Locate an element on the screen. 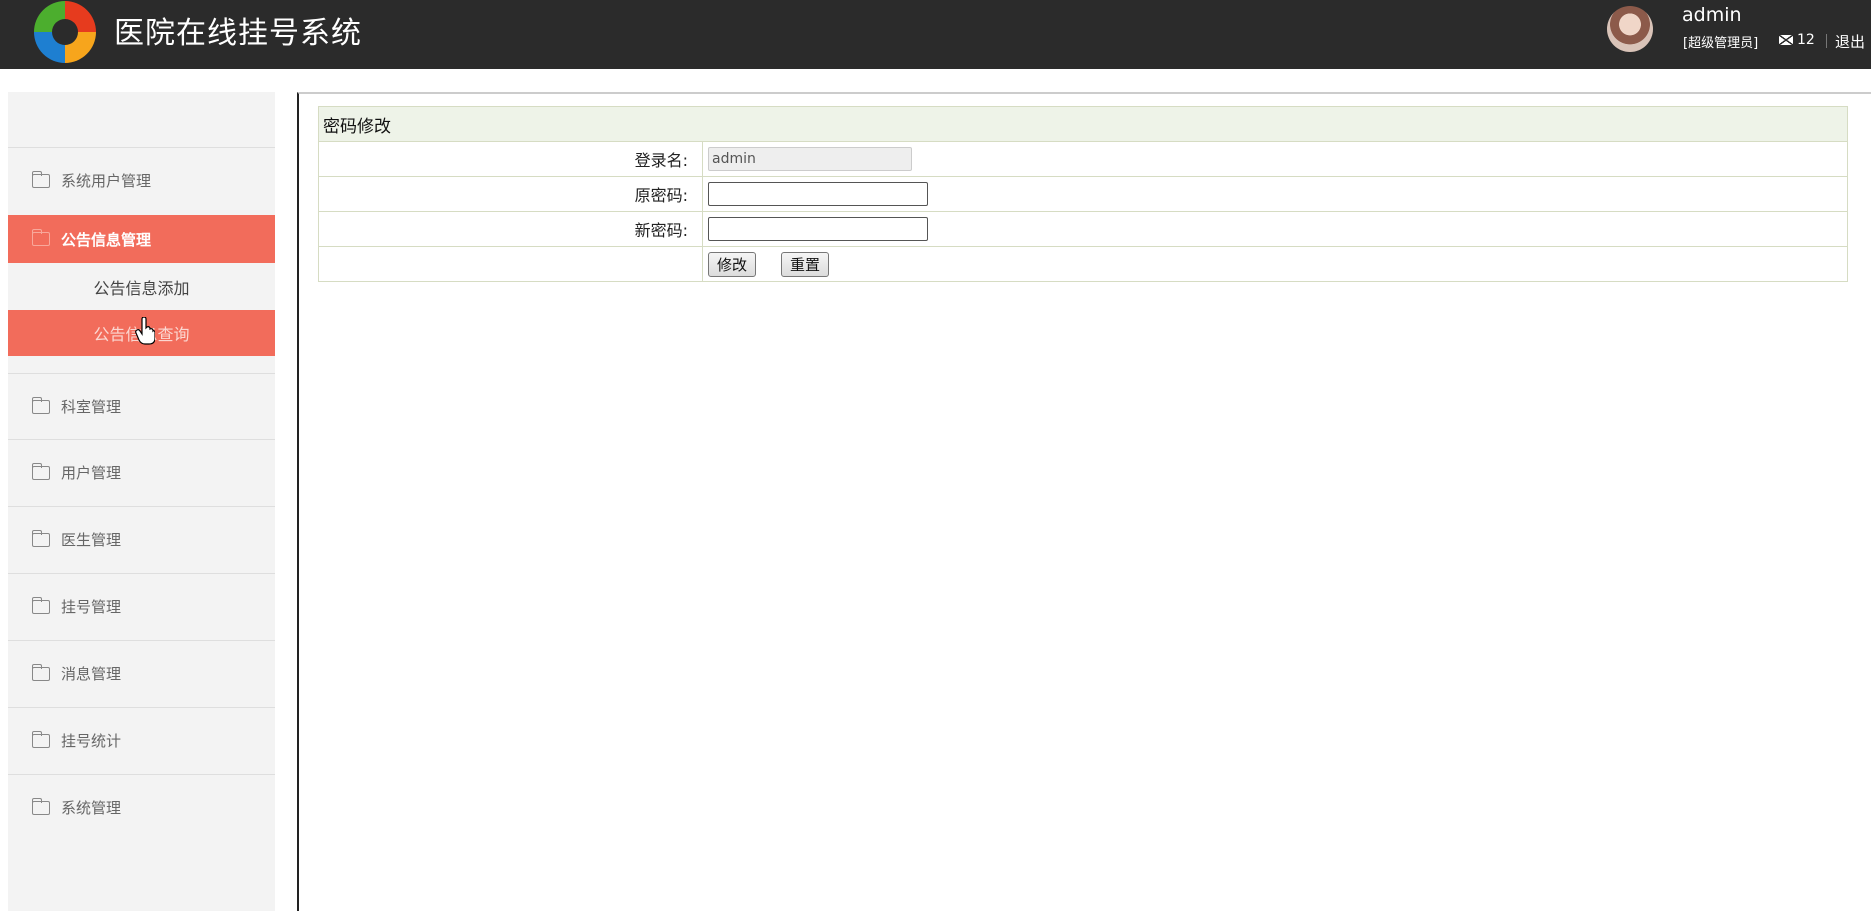 Image resolution: width=1871 pixels, height=911 pixels. sidebar-item-label: 系统管理 is located at coordinates (91, 808).